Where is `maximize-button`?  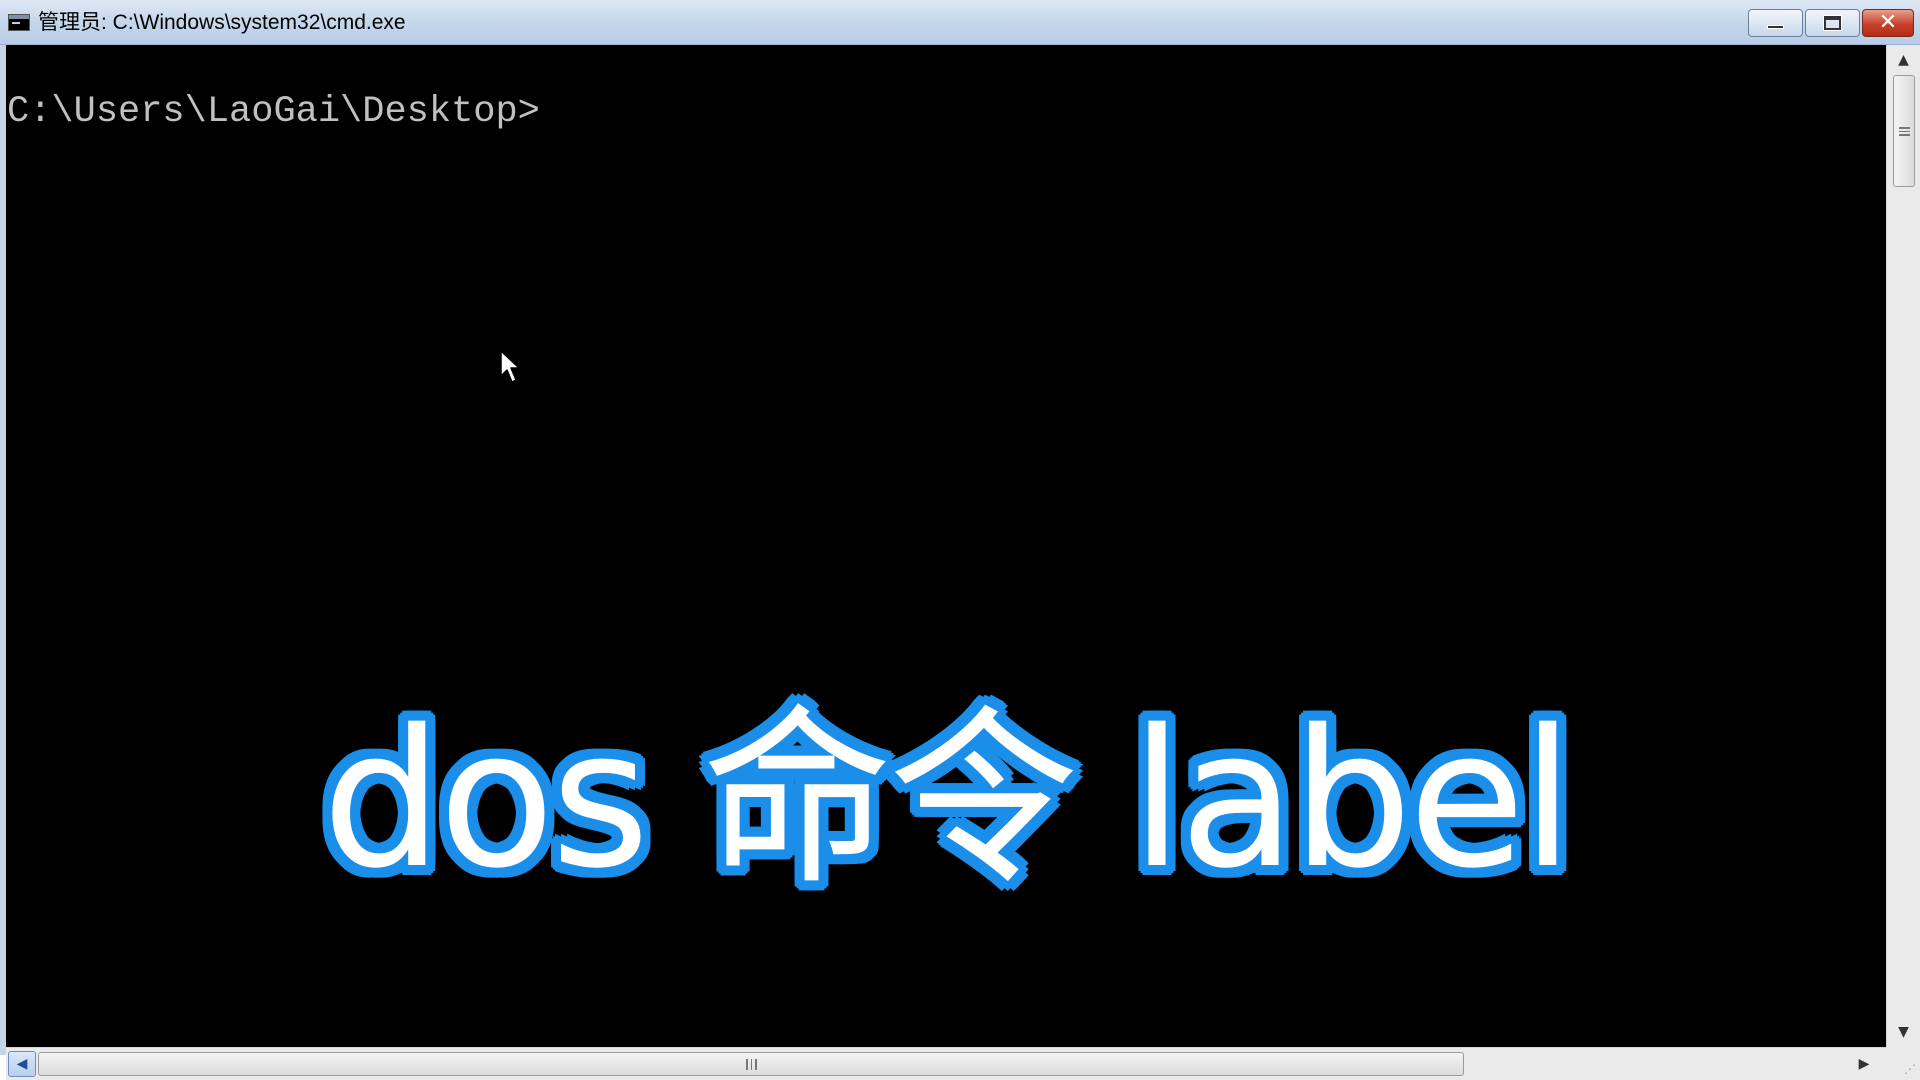
maximize-button is located at coordinates (1832, 23).